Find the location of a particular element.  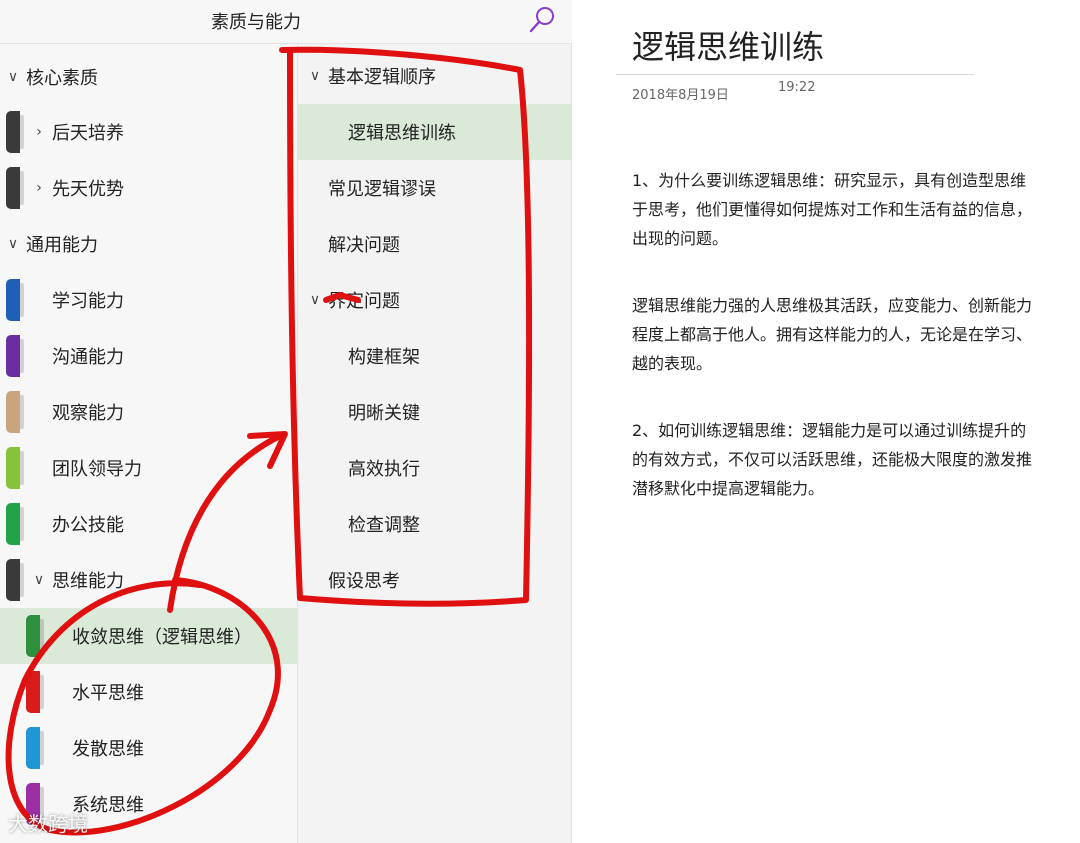

page-item-build-framework: 构建框架 is located at coordinates (435, 356).